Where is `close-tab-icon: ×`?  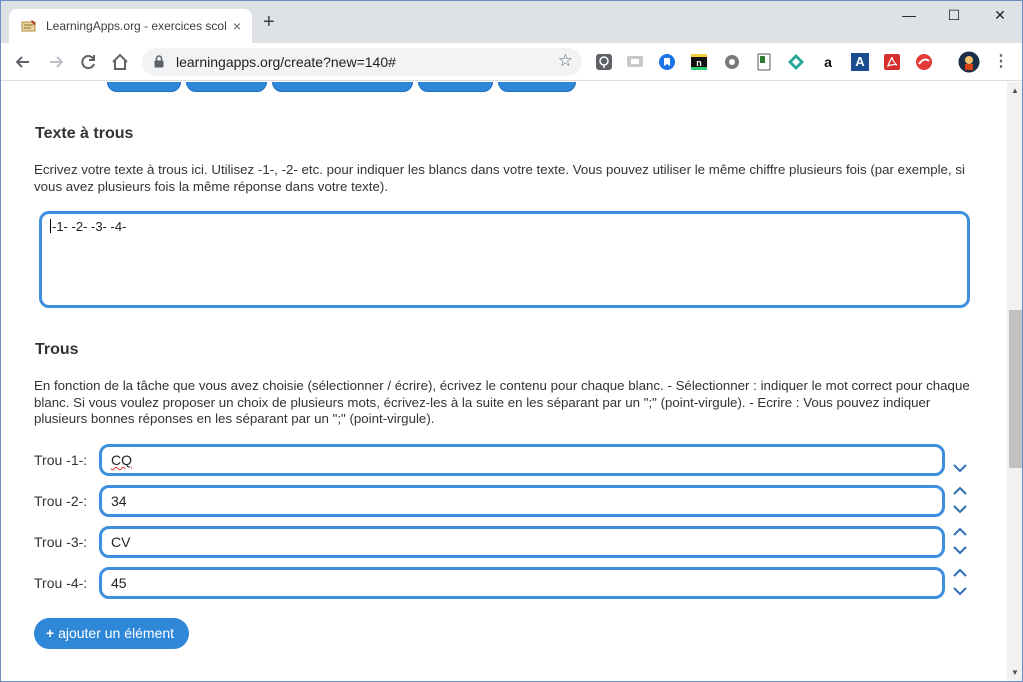
close-tab-icon: × is located at coordinates (237, 26).